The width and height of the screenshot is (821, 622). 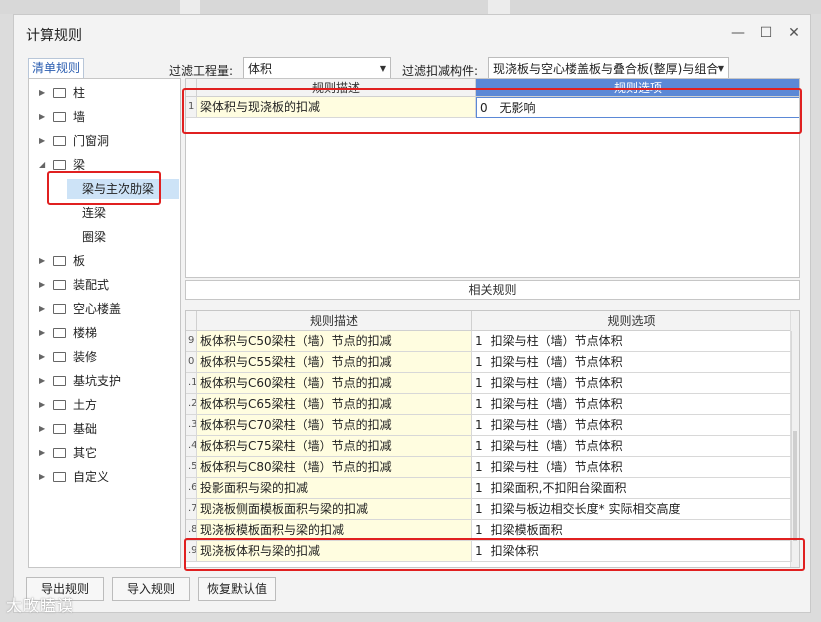 What do you see at coordinates (74, 477) in the screenshot?
I see `tree-item: ▶ 自定义` at bounding box center [74, 477].